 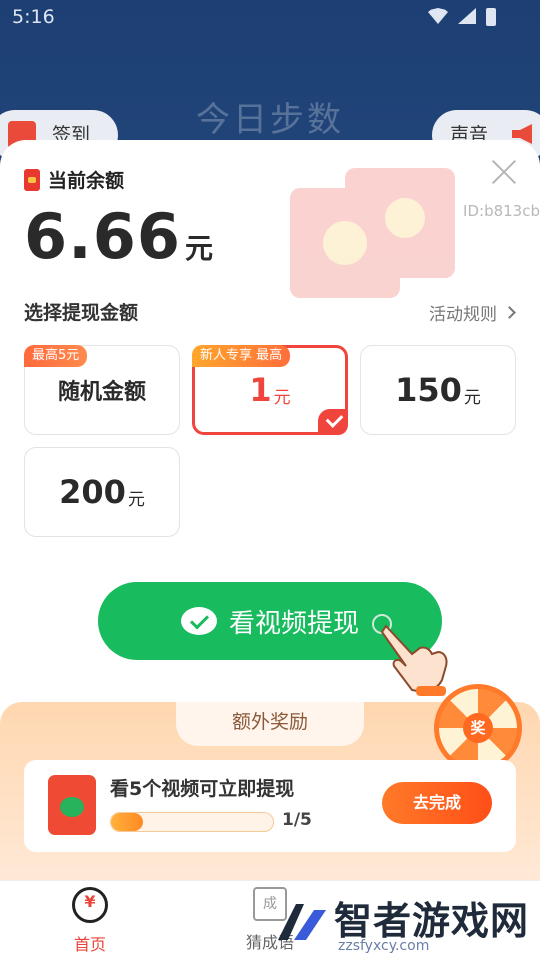 I want to click on red-envelope-decoration-icon, so click(x=372, y=233).